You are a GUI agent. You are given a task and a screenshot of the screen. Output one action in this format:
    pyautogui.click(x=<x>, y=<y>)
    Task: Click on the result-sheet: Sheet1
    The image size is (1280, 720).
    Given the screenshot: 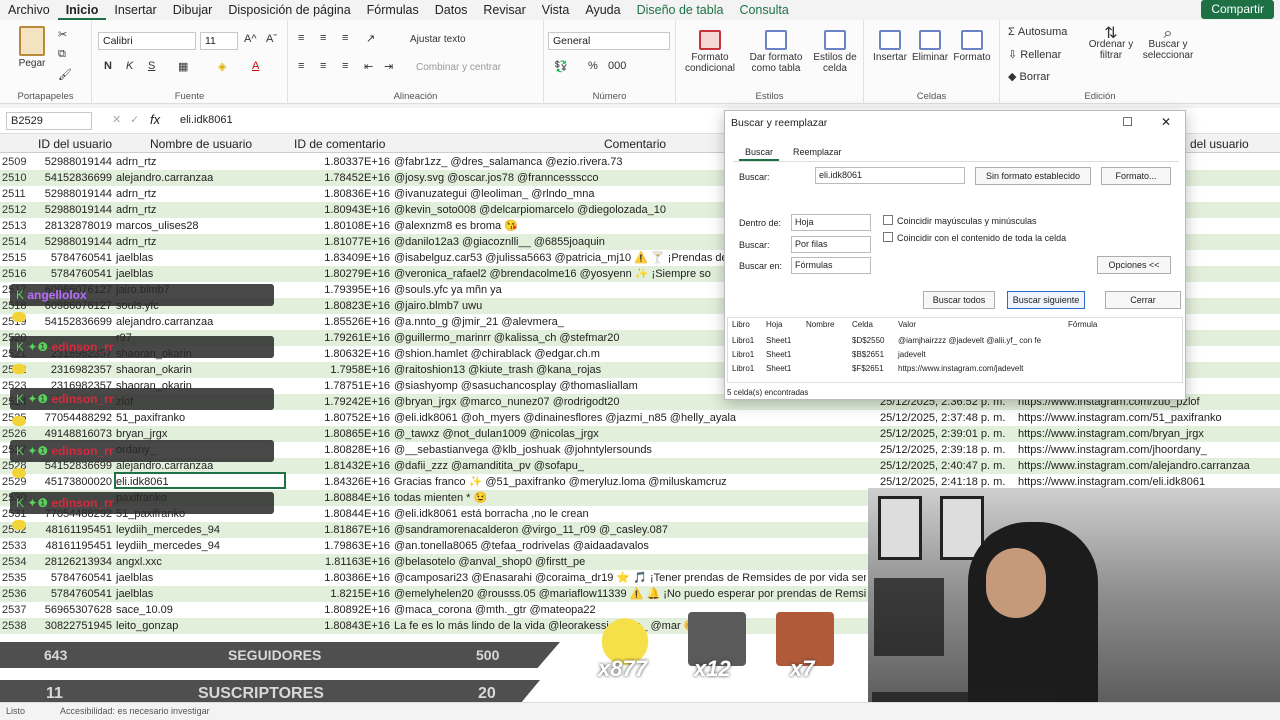 What is the action you would take?
    pyautogui.click(x=778, y=368)
    